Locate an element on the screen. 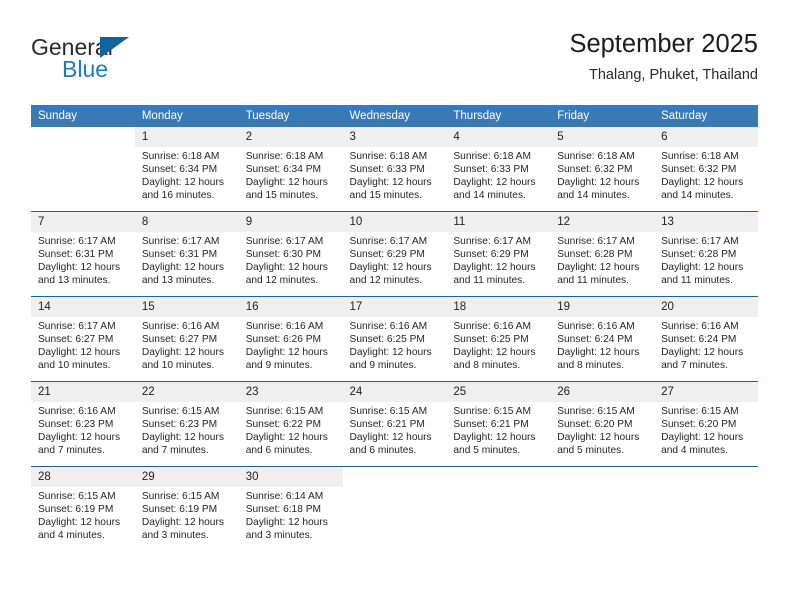  brand-triangle-icon is located at coordinates (114, 47).